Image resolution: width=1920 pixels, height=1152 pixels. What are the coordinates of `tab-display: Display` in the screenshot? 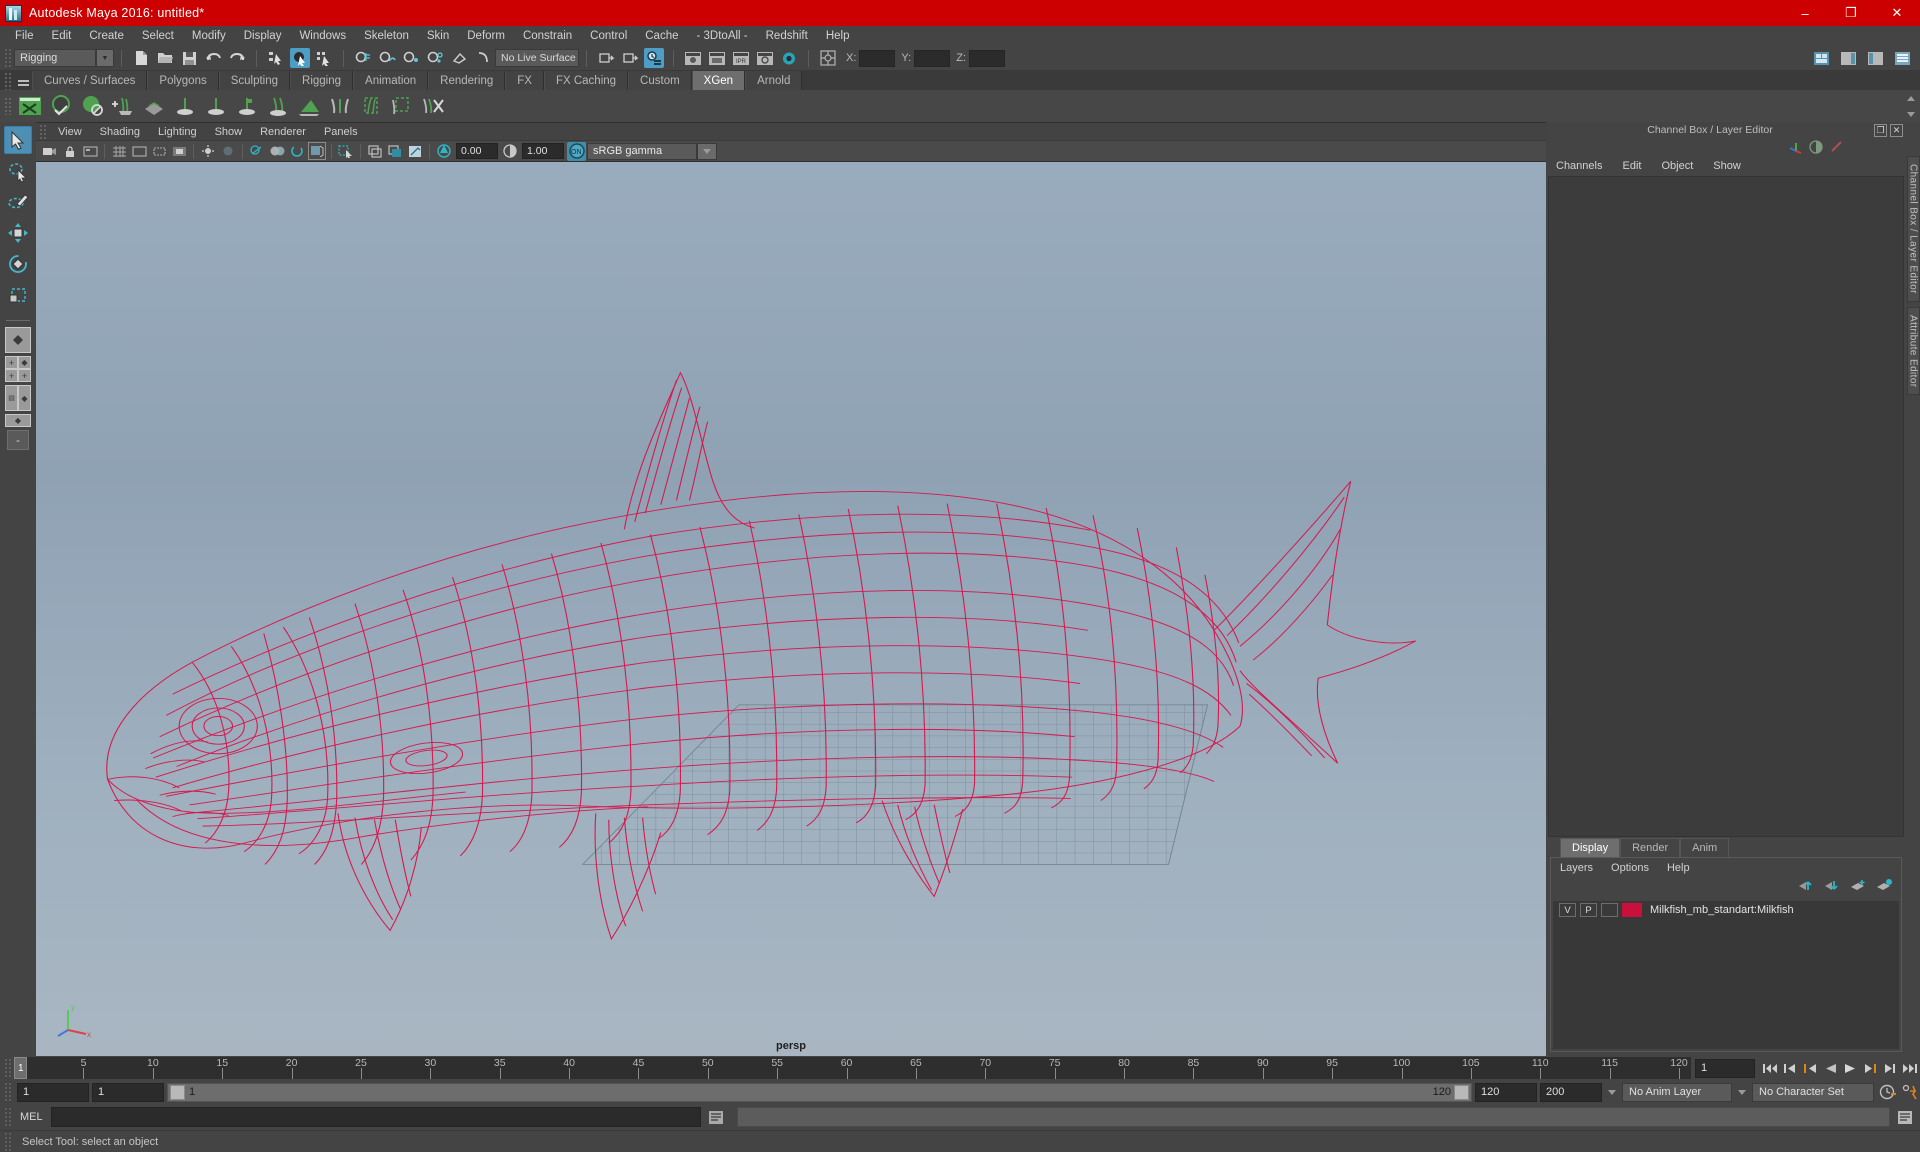 It's located at (1590, 847).